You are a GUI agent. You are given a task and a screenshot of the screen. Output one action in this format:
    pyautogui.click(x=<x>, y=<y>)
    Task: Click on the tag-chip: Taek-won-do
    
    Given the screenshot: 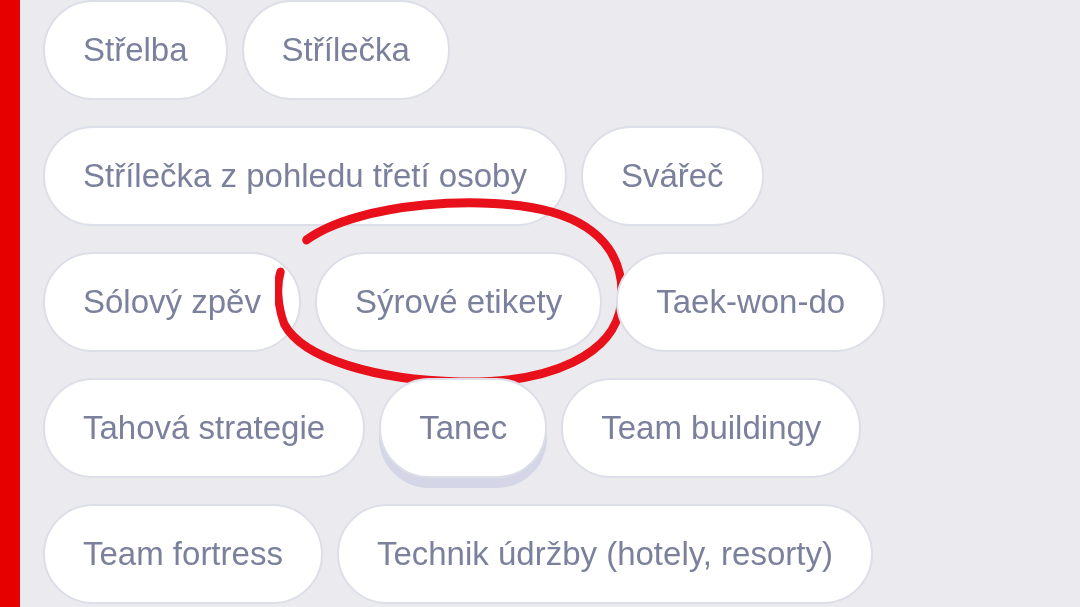 What is the action you would take?
    pyautogui.click(x=751, y=302)
    